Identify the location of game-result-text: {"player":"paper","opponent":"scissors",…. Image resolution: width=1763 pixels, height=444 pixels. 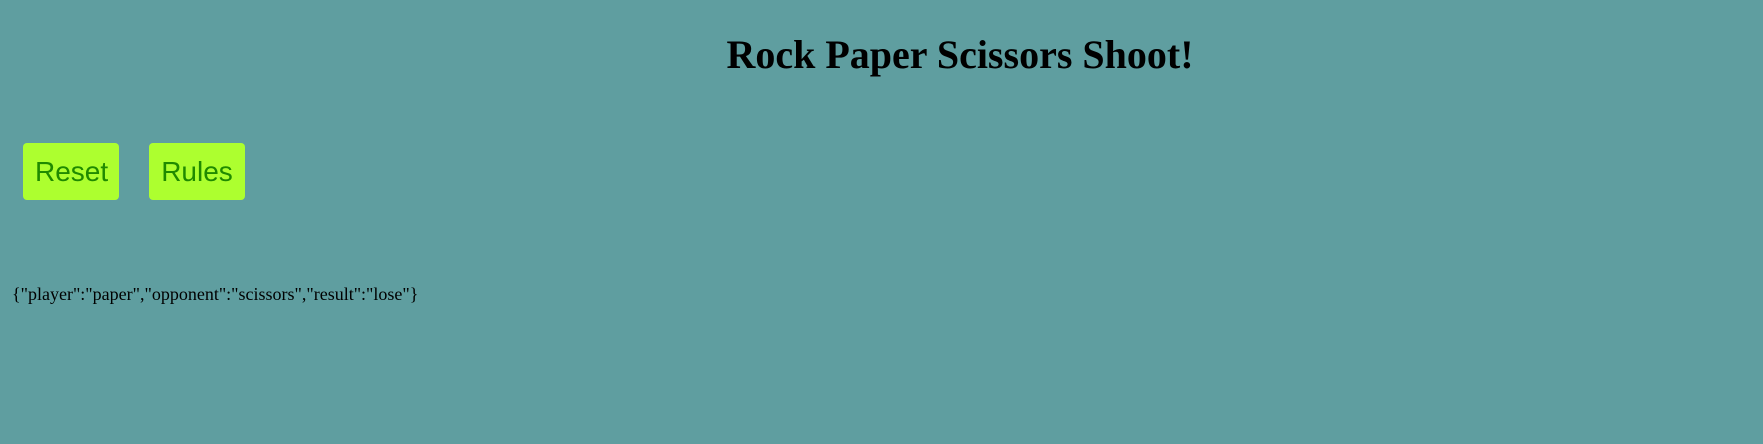
(215, 294).